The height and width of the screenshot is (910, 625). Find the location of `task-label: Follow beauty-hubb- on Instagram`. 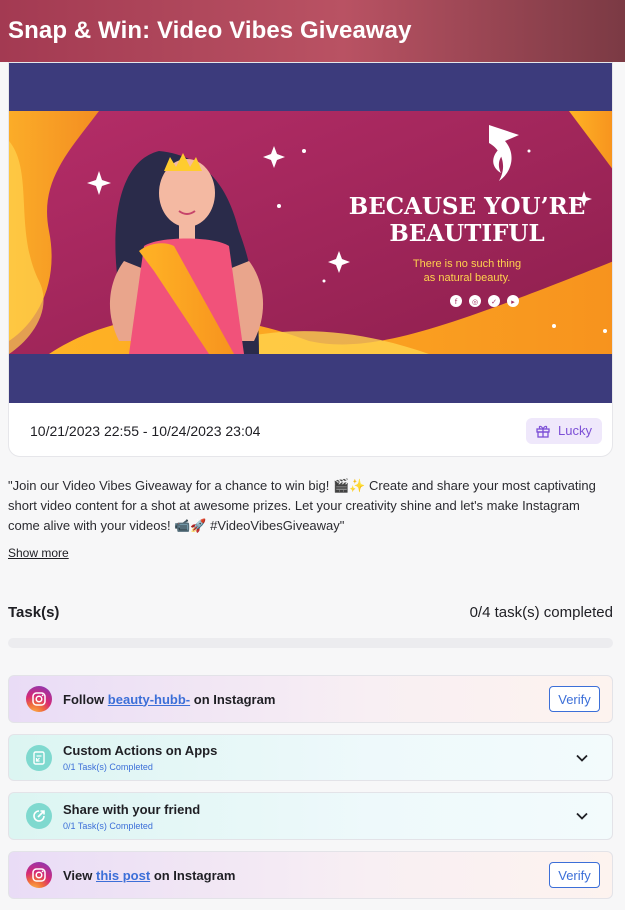

task-label: Follow beauty-hubb- on Instagram is located at coordinates (306, 699).